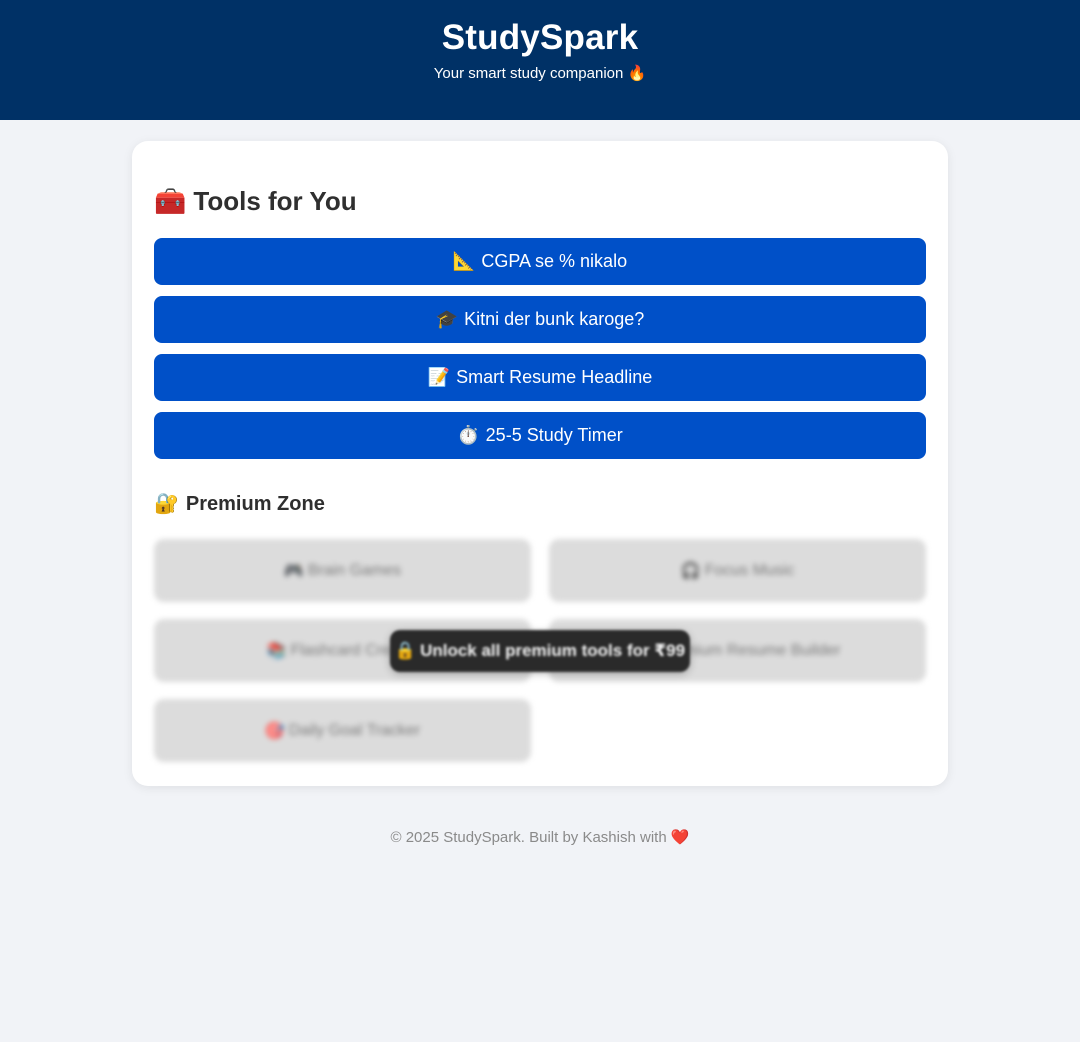  What do you see at coordinates (540, 60) in the screenshot?
I see `app-header: StudySpark Your smart study companion 🔥` at bounding box center [540, 60].